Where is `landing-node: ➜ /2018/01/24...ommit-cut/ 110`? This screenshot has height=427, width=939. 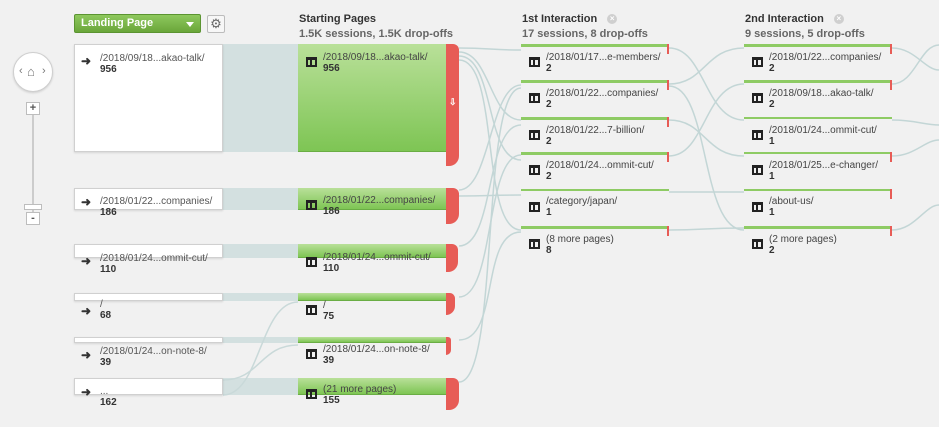
landing-node: ➜ /2018/01/24...ommit-cut/ 110 is located at coordinates (148, 259).